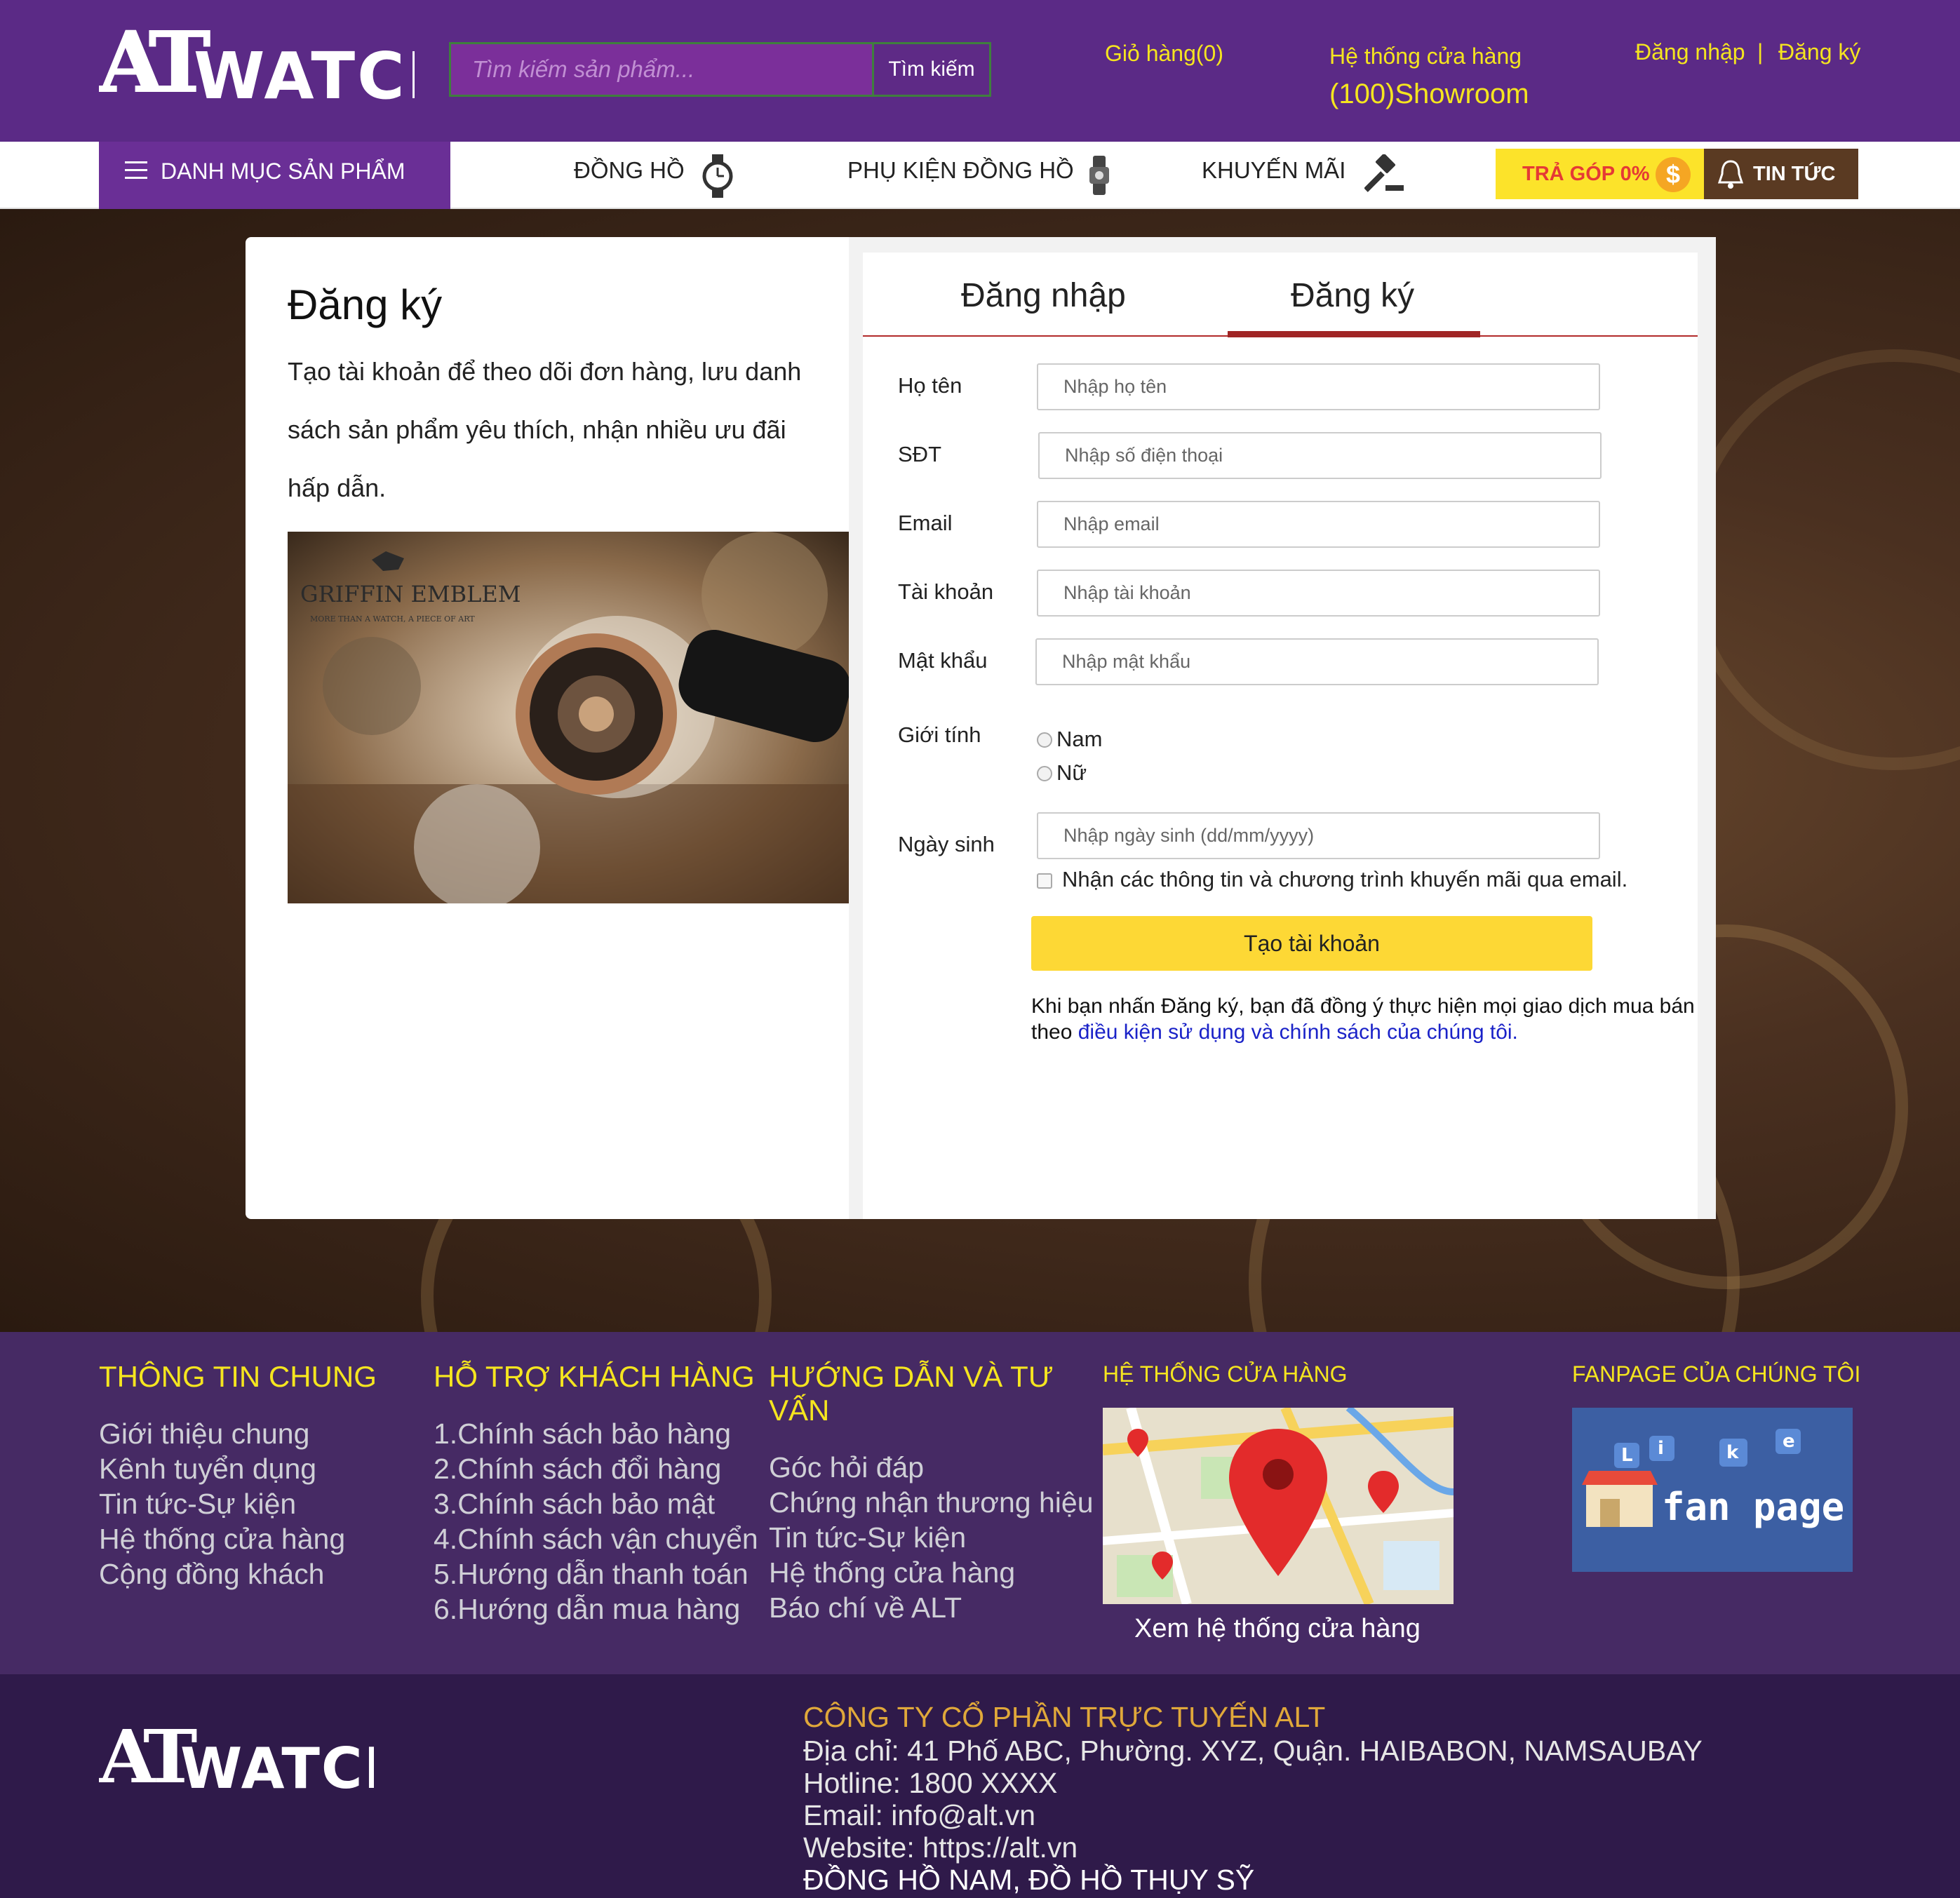 The width and height of the screenshot is (1960, 1898). I want to click on footer-col5-title: FANPAGE CỦA CHÚNG TÔI, so click(1717, 1374).